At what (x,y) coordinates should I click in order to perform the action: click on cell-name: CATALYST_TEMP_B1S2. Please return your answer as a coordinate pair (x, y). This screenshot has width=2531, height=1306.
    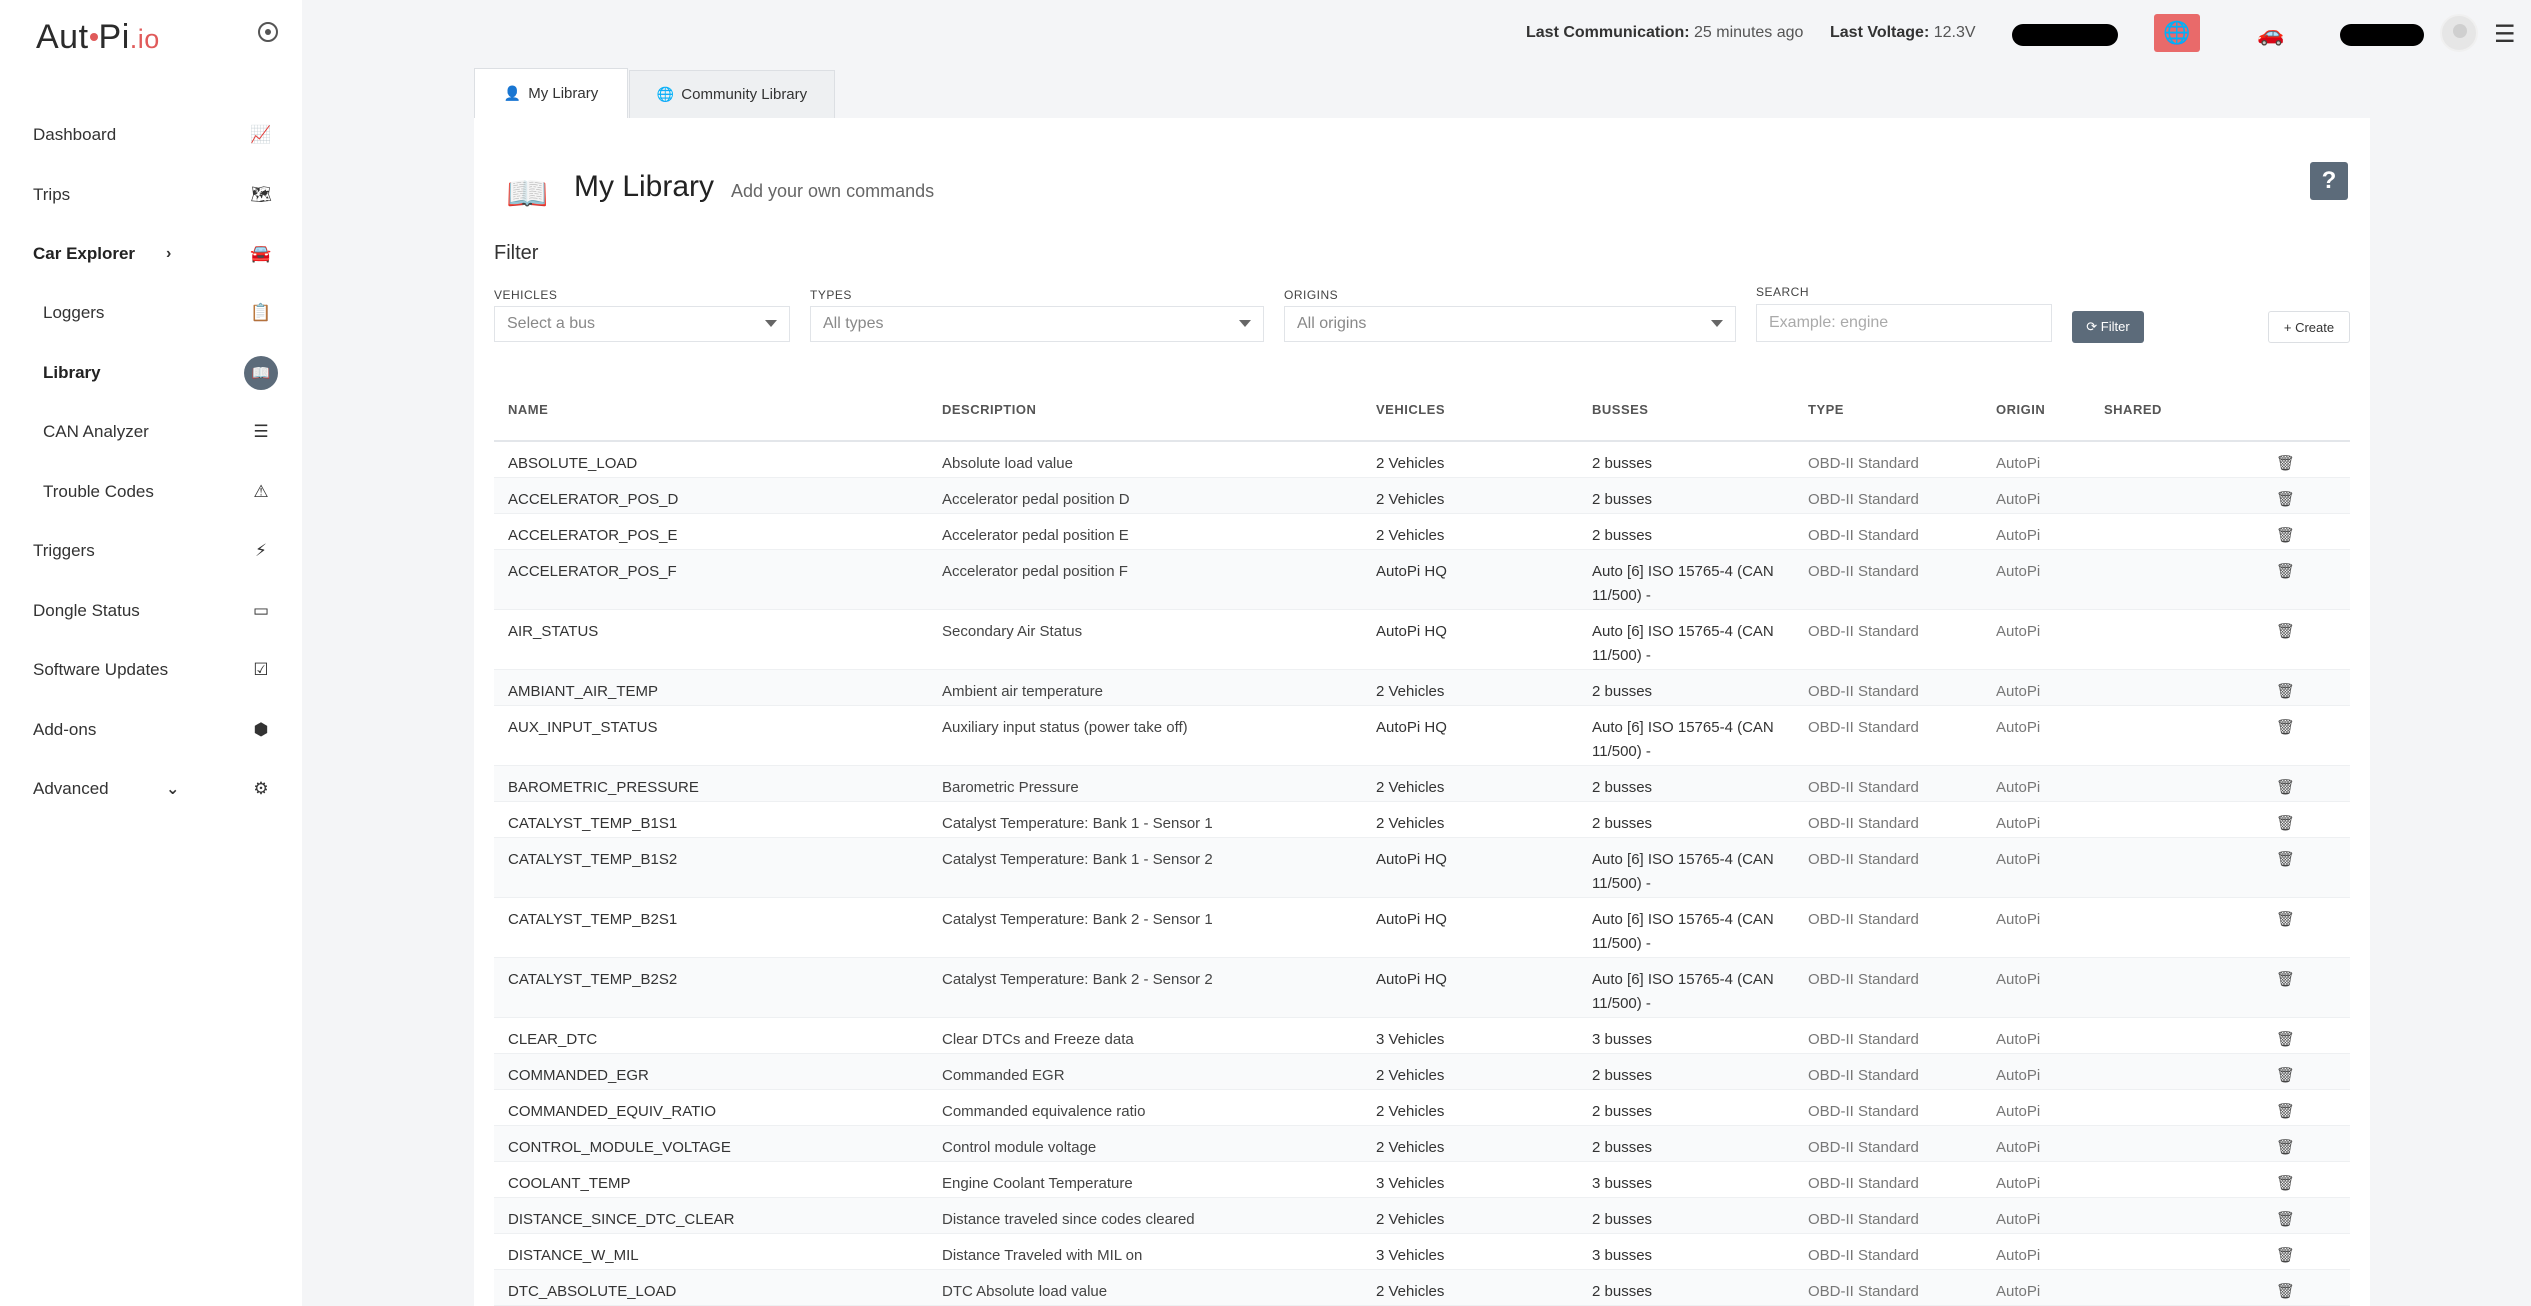
    Looking at the image, I should click on (592, 860).